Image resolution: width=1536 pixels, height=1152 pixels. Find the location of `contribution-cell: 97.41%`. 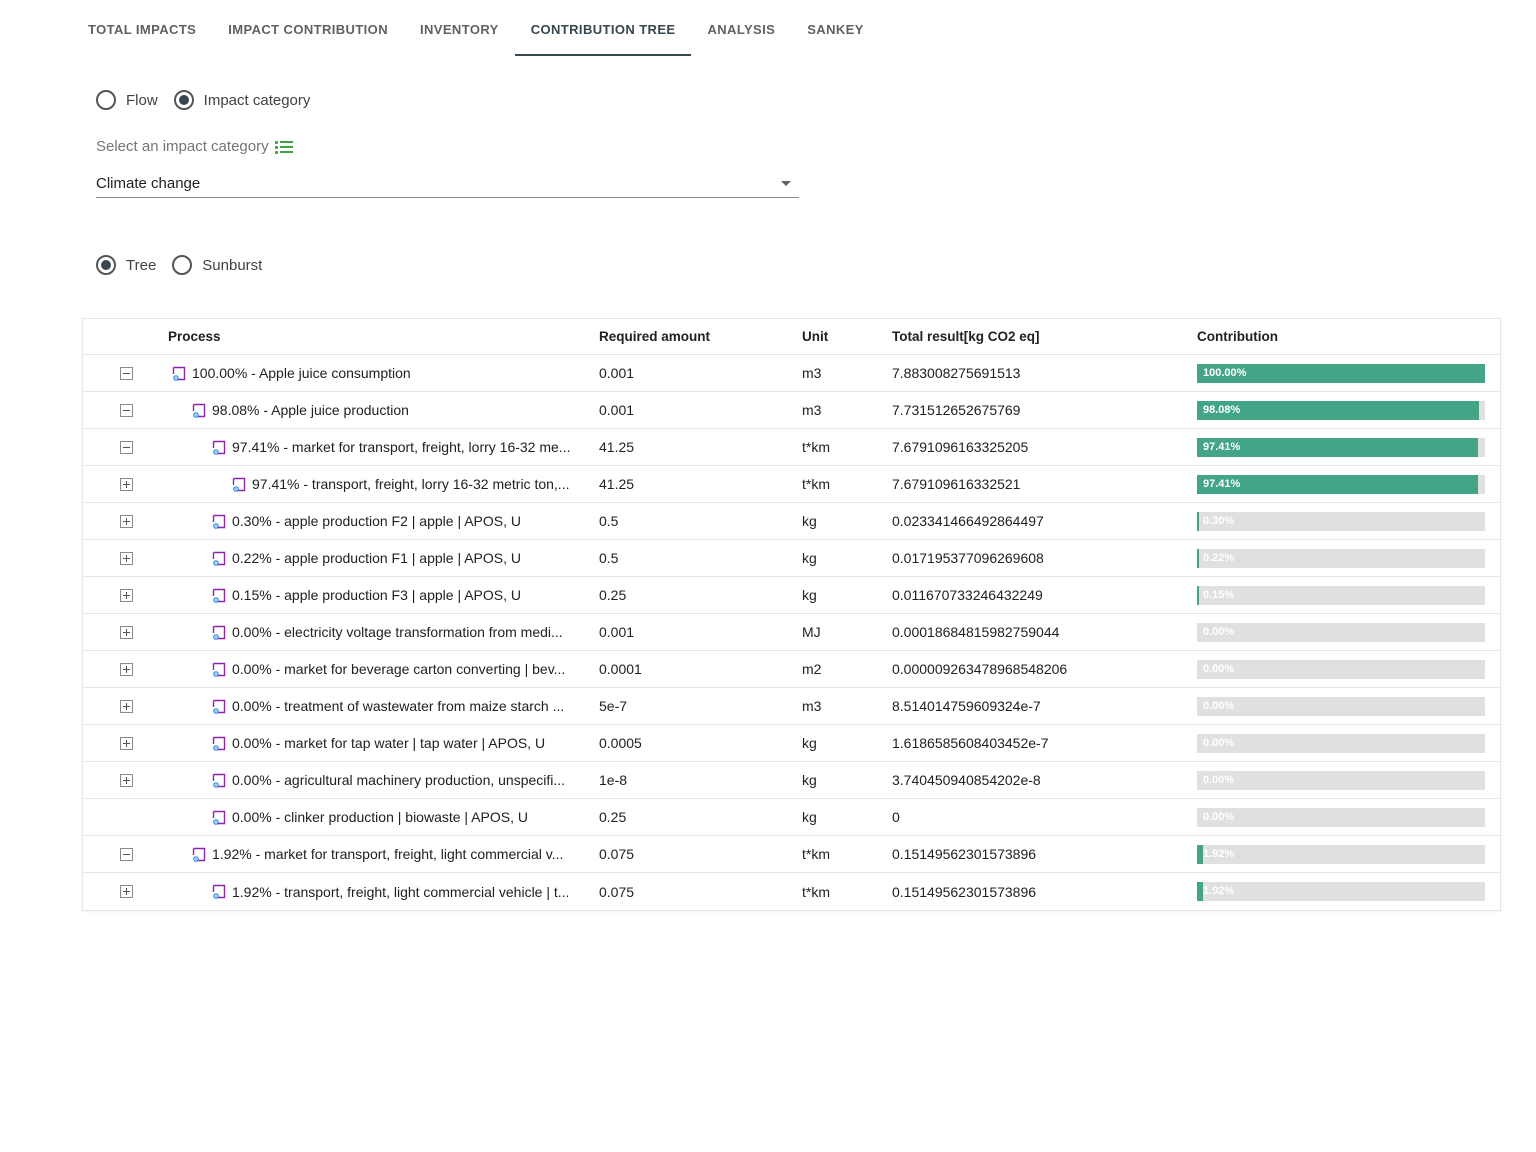

contribution-cell: 97.41% is located at coordinates (1342, 447).